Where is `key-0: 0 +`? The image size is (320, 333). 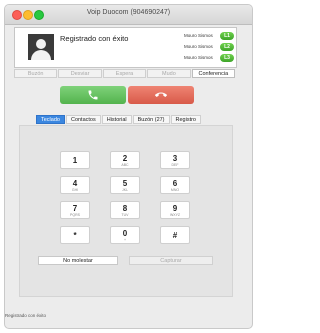 key-0: 0 + is located at coordinates (125, 235).